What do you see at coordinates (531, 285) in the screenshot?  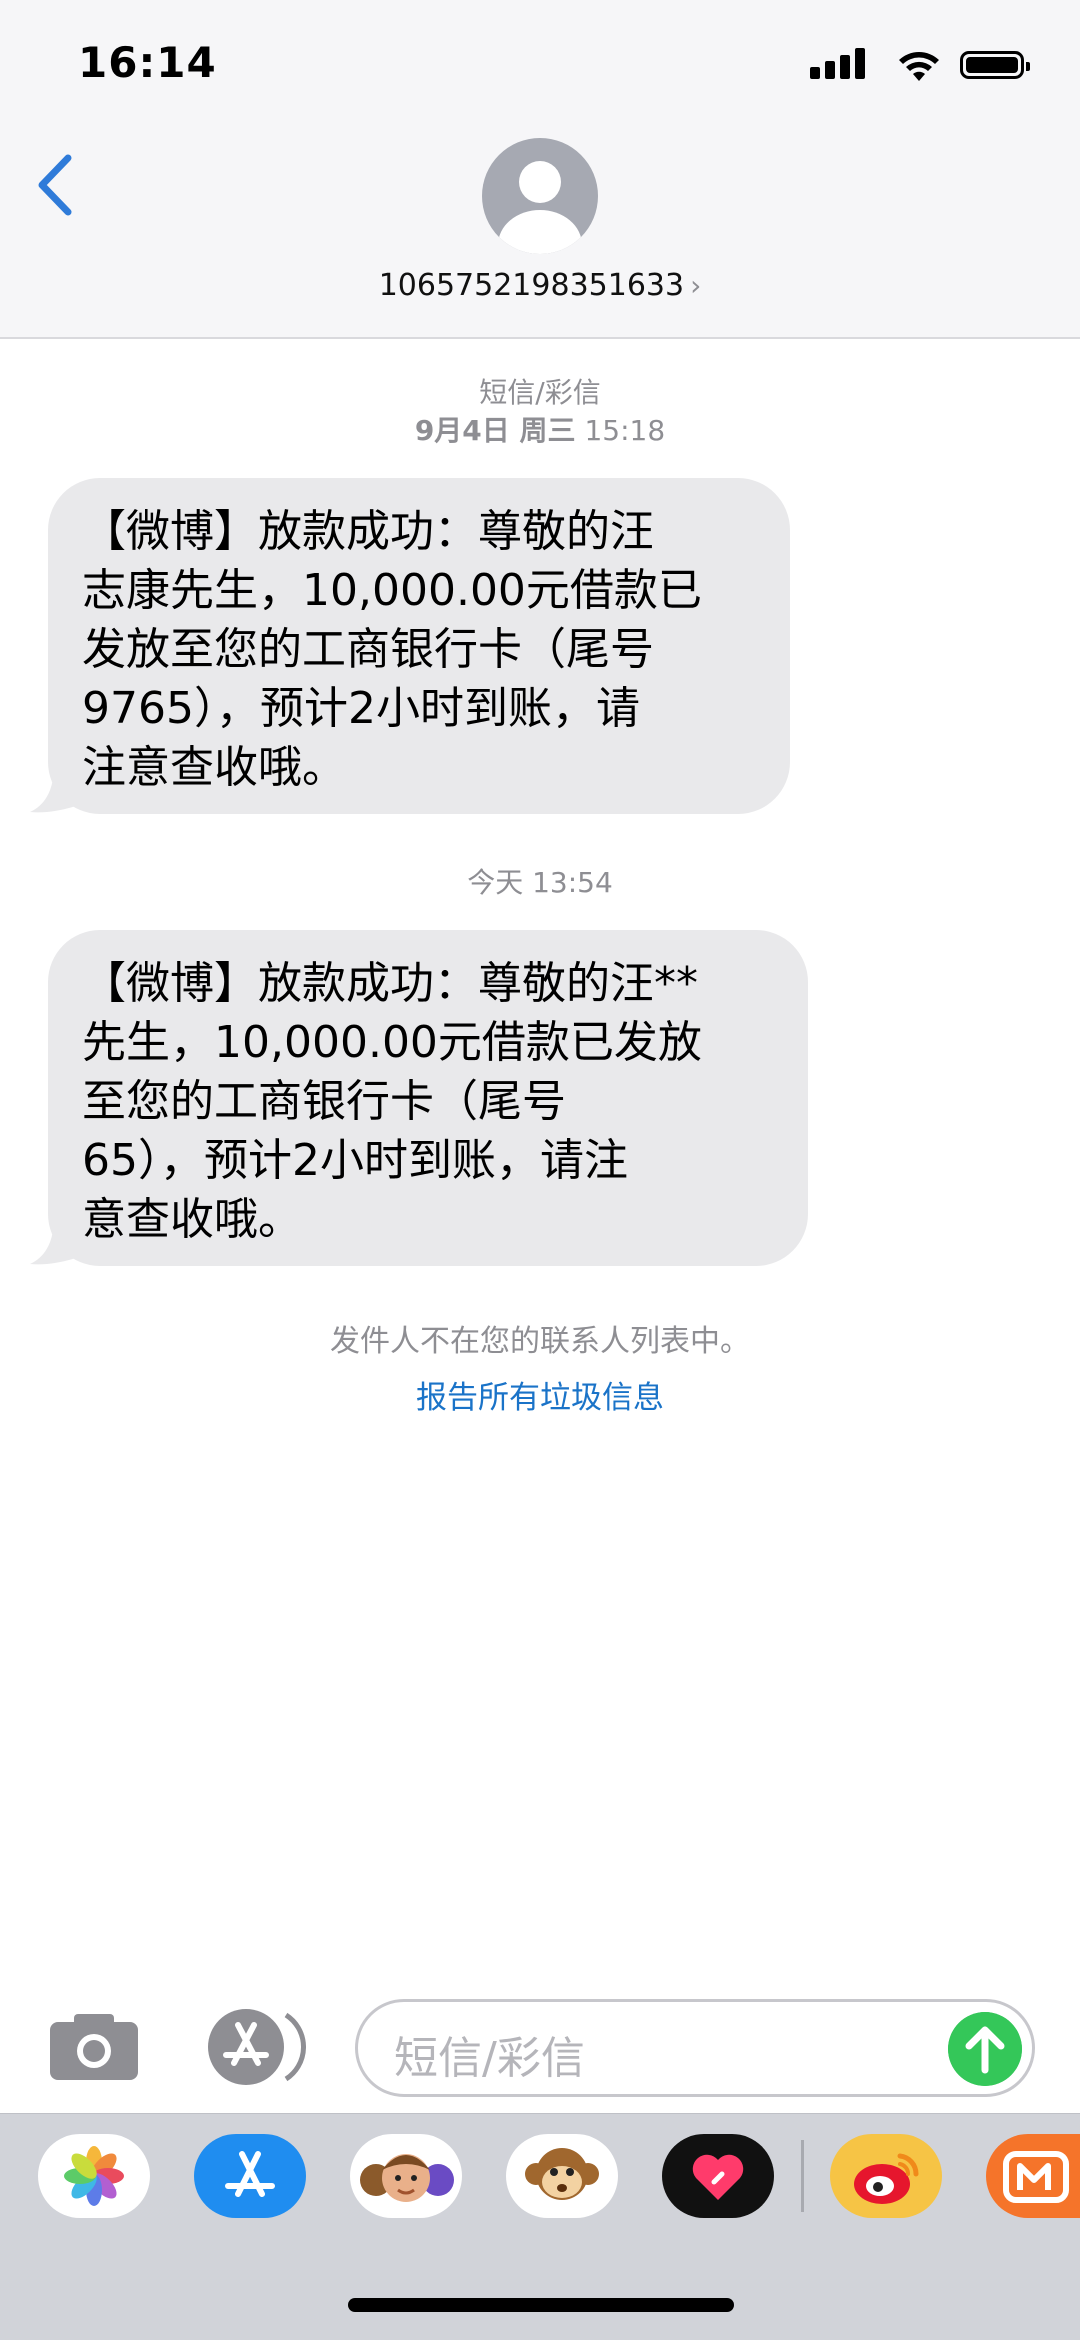 I see `contact-number: 1065752198351633` at bounding box center [531, 285].